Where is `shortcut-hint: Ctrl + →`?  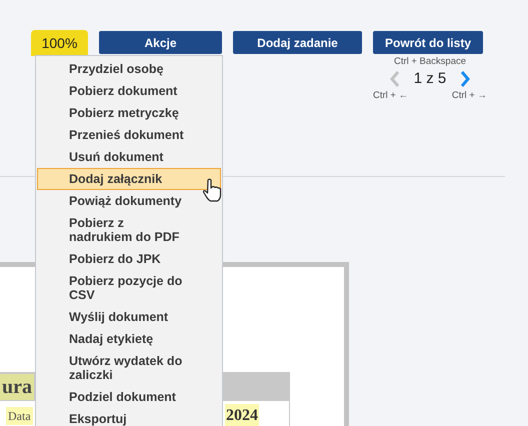 shortcut-hint: Ctrl + → is located at coordinates (469, 96).